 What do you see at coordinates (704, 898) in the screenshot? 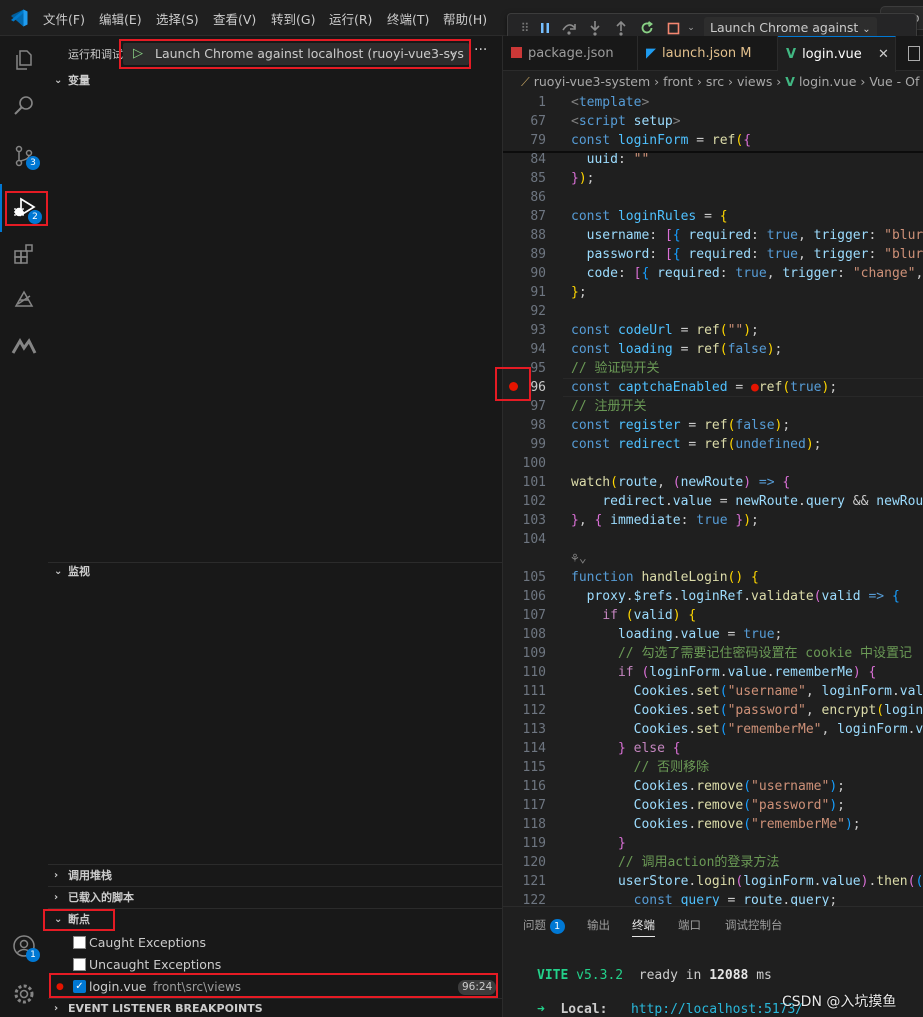
I see `code-line: const query = route.query;` at bounding box center [704, 898].